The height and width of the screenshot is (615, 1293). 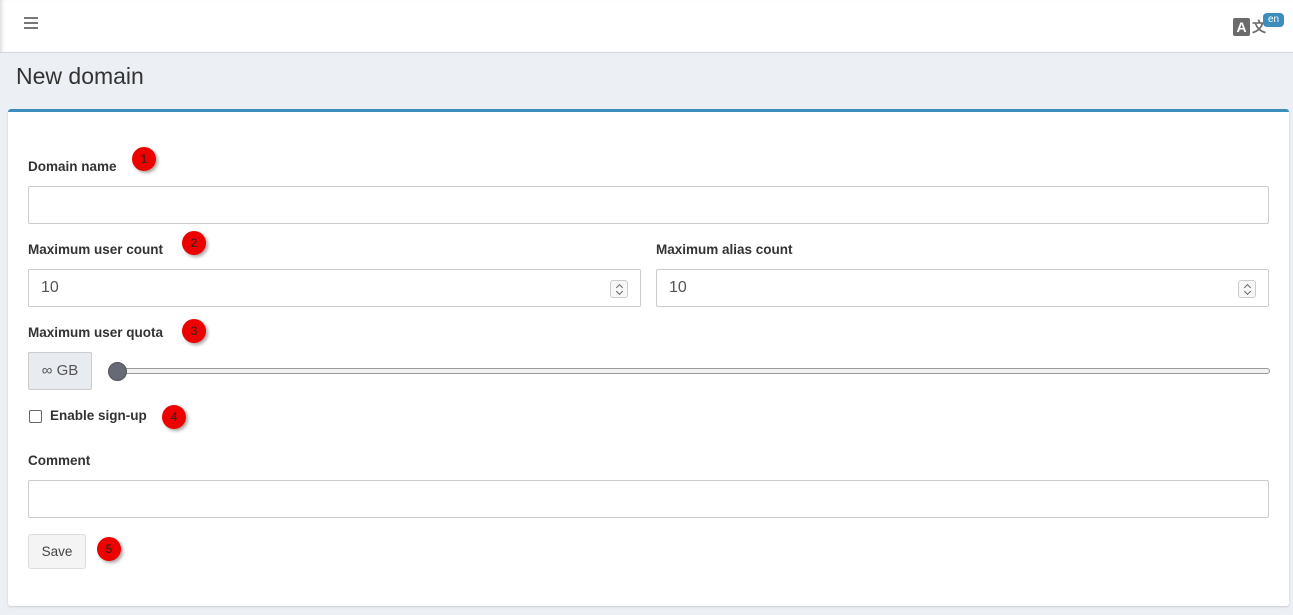 I want to click on max-user-count-value: 10, so click(x=50, y=287).